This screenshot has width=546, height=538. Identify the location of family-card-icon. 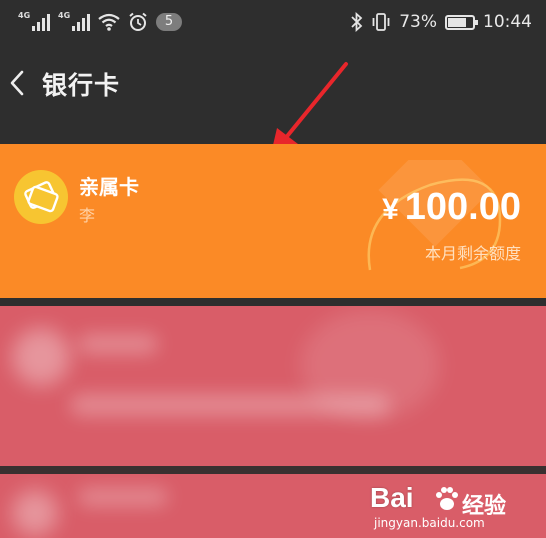
(41, 197).